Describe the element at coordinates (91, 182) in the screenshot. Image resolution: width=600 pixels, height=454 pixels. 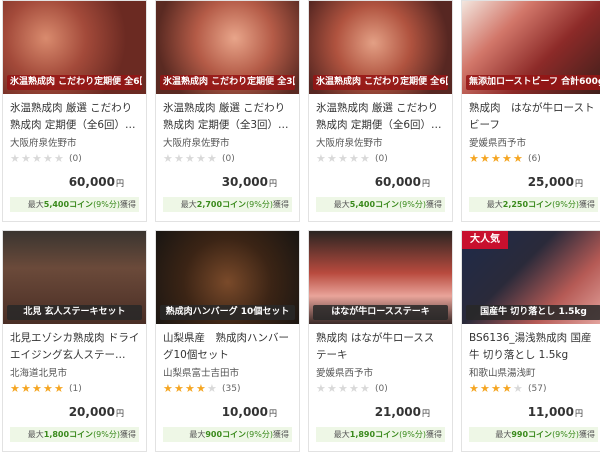
I see `price-value: 60,000` at that location.